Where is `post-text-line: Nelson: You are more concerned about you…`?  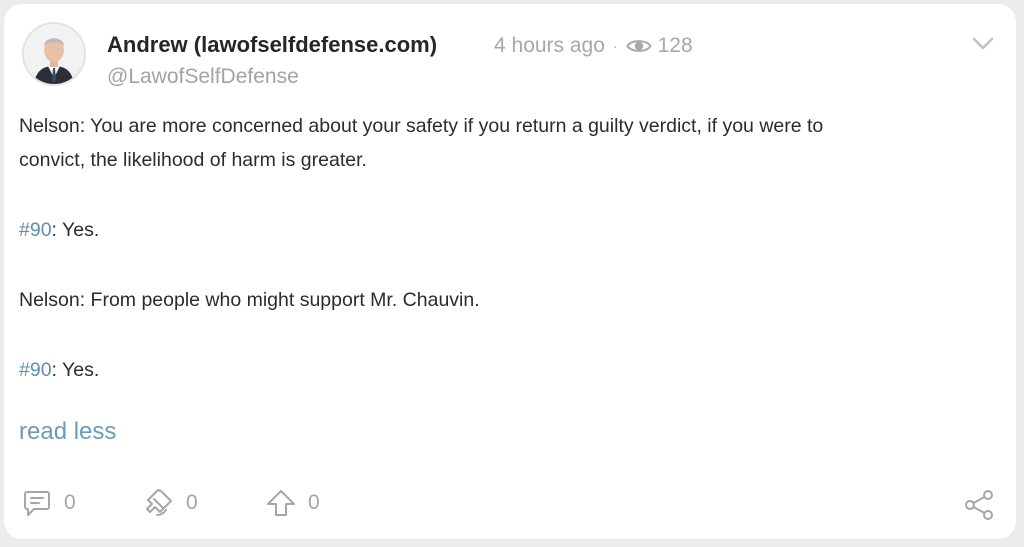 post-text-line: Nelson: You are more concerned about you… is located at coordinates (421, 126).